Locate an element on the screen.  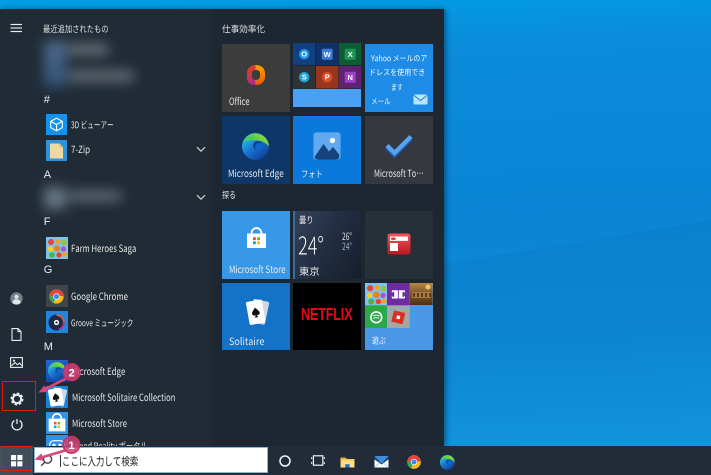
svg-text: 1 is located at coordinates (71, 446).